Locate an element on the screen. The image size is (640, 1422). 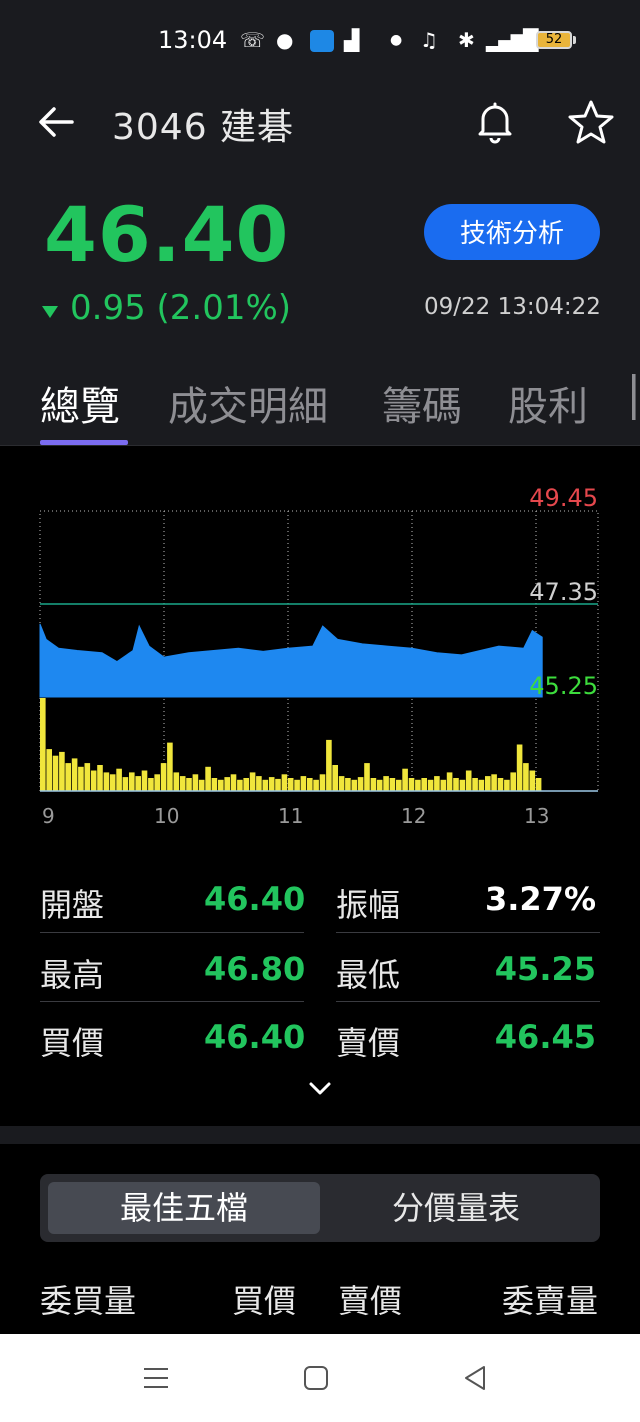
bell-icon is located at coordinates (495, 121).